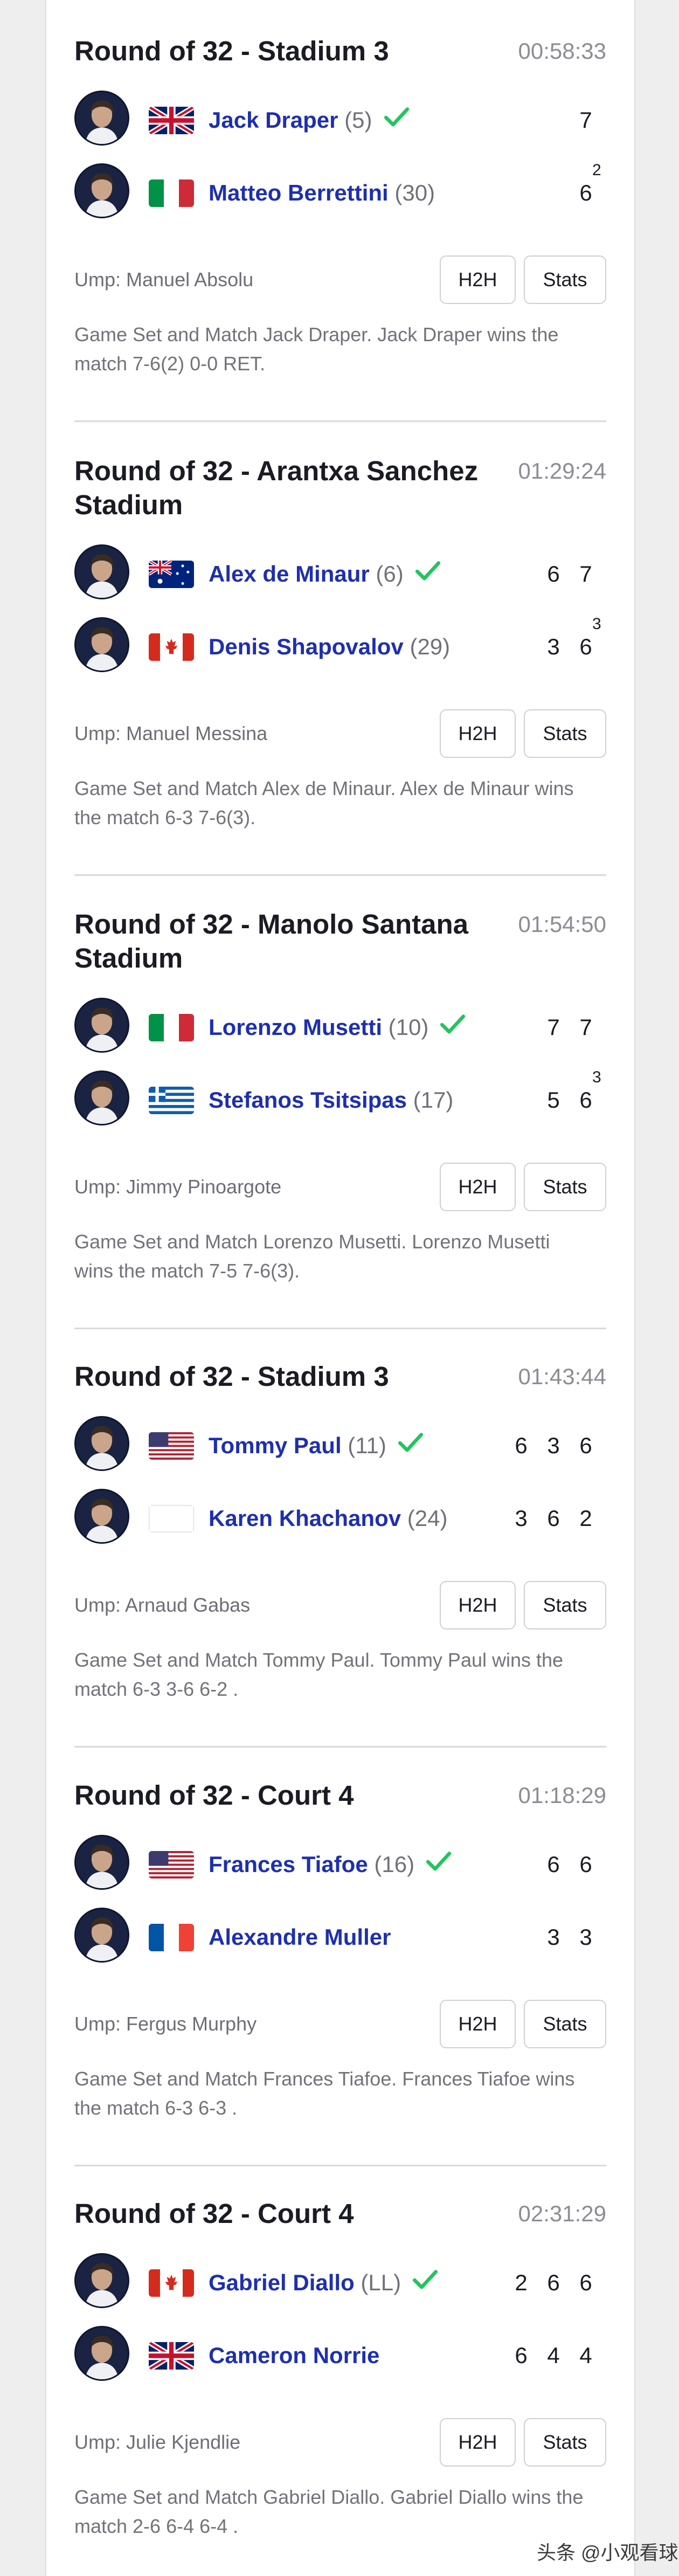  I want to click on player-seed: (24), so click(427, 1518).